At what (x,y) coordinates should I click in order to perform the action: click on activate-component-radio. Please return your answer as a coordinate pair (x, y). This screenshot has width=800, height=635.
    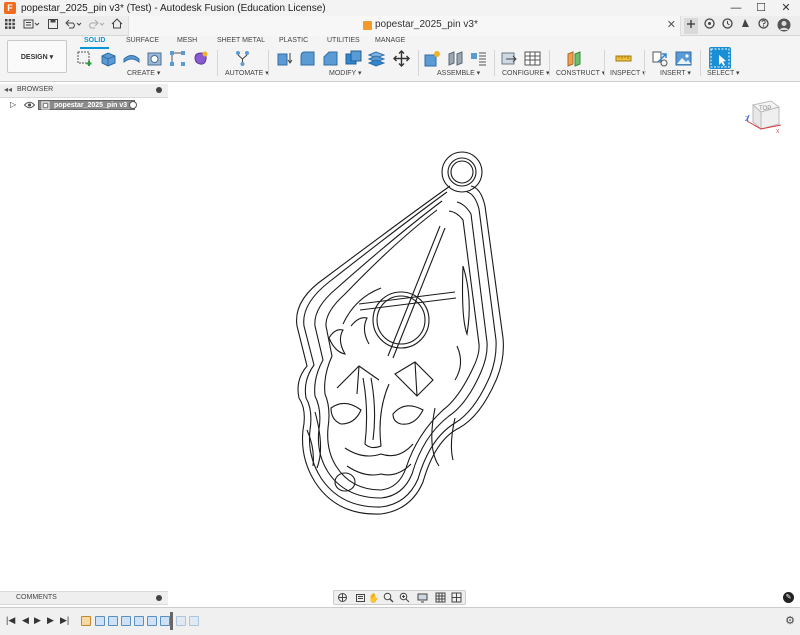
    Looking at the image, I should click on (133, 105).